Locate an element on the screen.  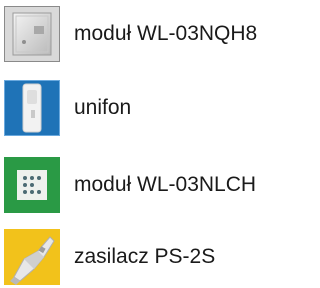
intercom-handset-icon is located at coordinates (32, 108).